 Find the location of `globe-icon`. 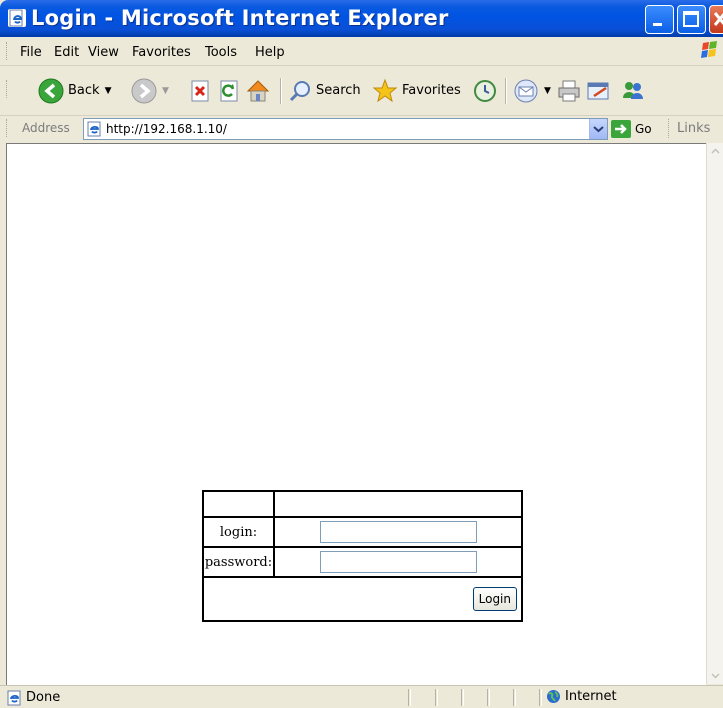

globe-icon is located at coordinates (553, 696).